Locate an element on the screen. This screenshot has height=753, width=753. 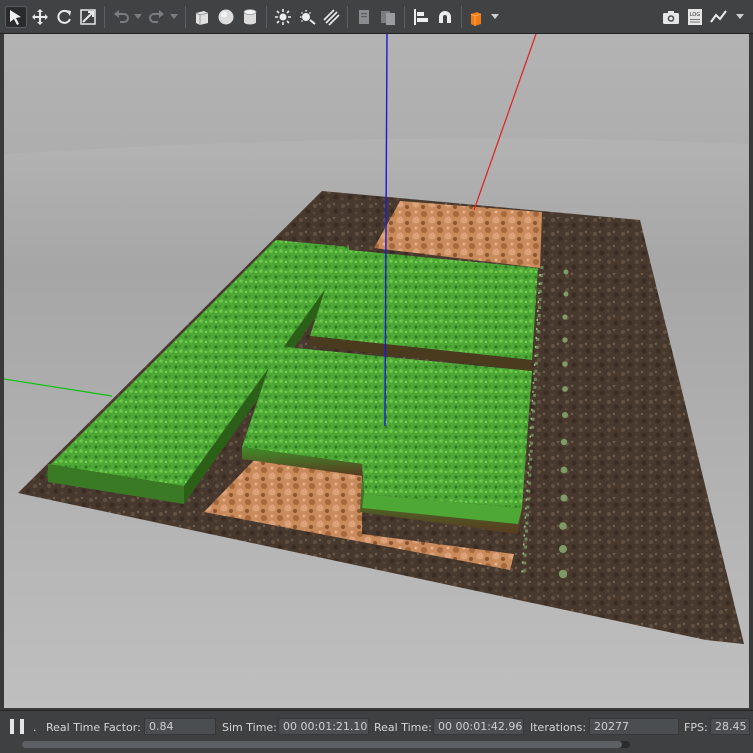
paste-button is located at coordinates (388, 17).